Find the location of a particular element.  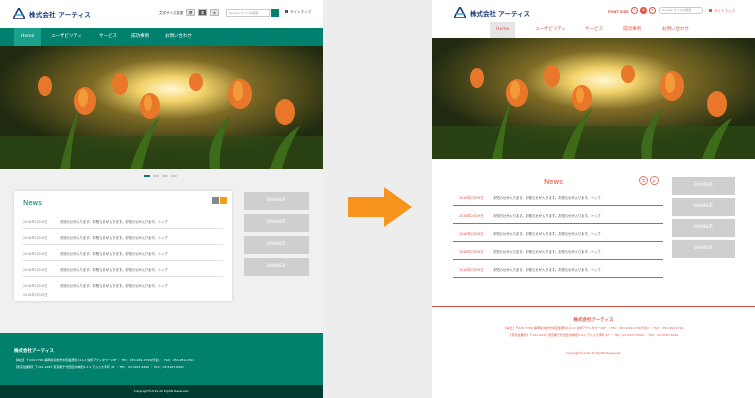

before-nav: Home ユーザビリティ サービス 成功事例 お問い合わせ is located at coordinates (161, 37).